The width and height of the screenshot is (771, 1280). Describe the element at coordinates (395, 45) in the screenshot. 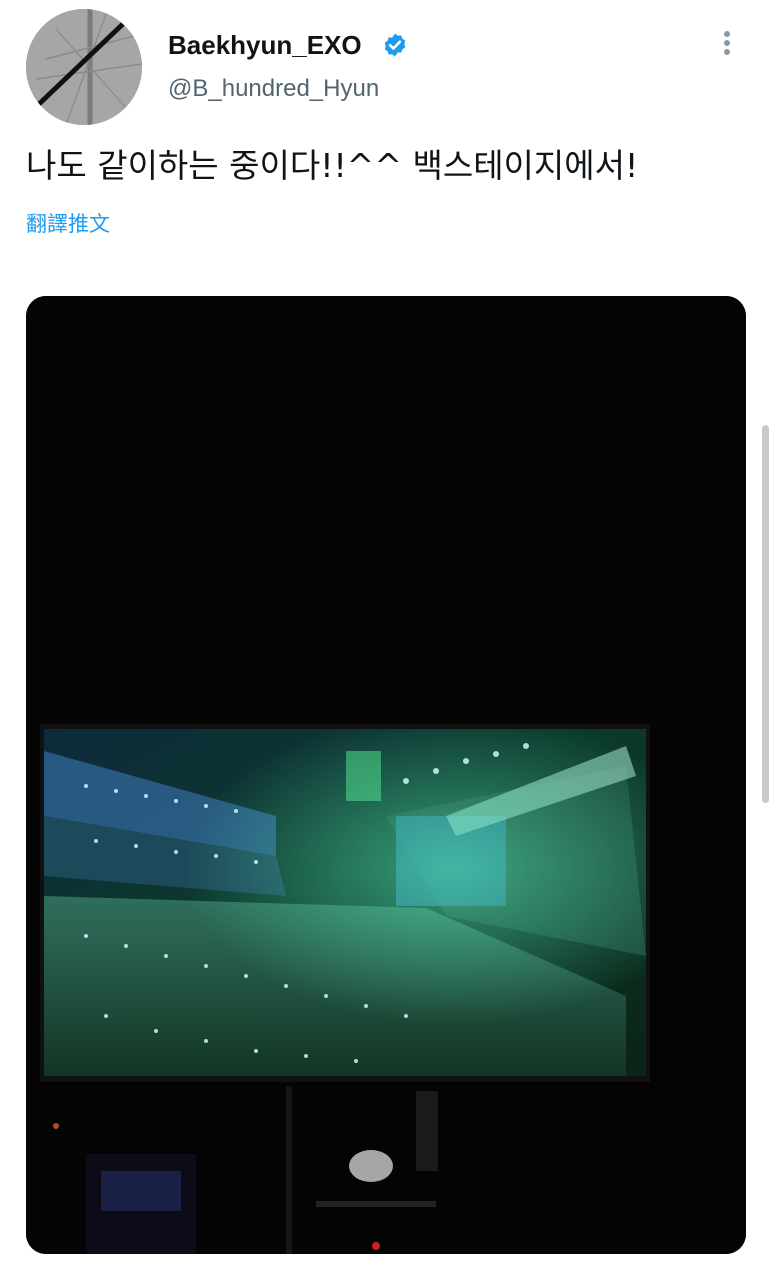

I see `verified-badge-icon` at that location.